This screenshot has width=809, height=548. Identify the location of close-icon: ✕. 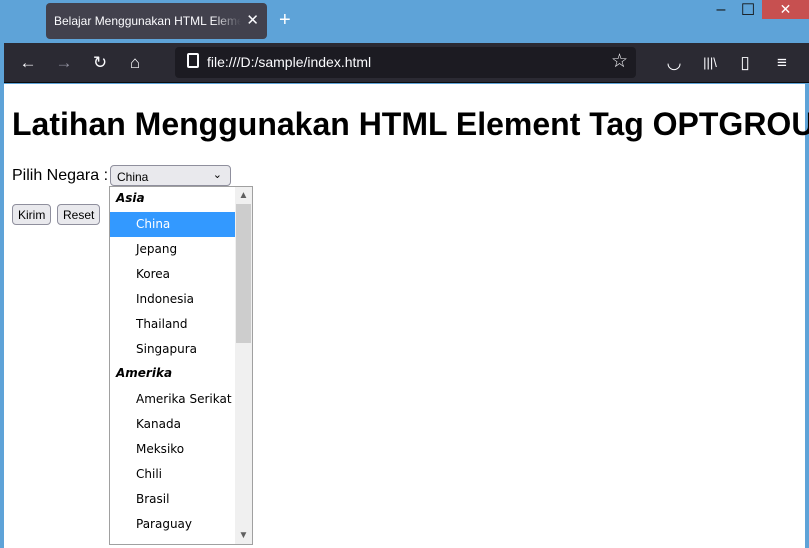
(785, 9).